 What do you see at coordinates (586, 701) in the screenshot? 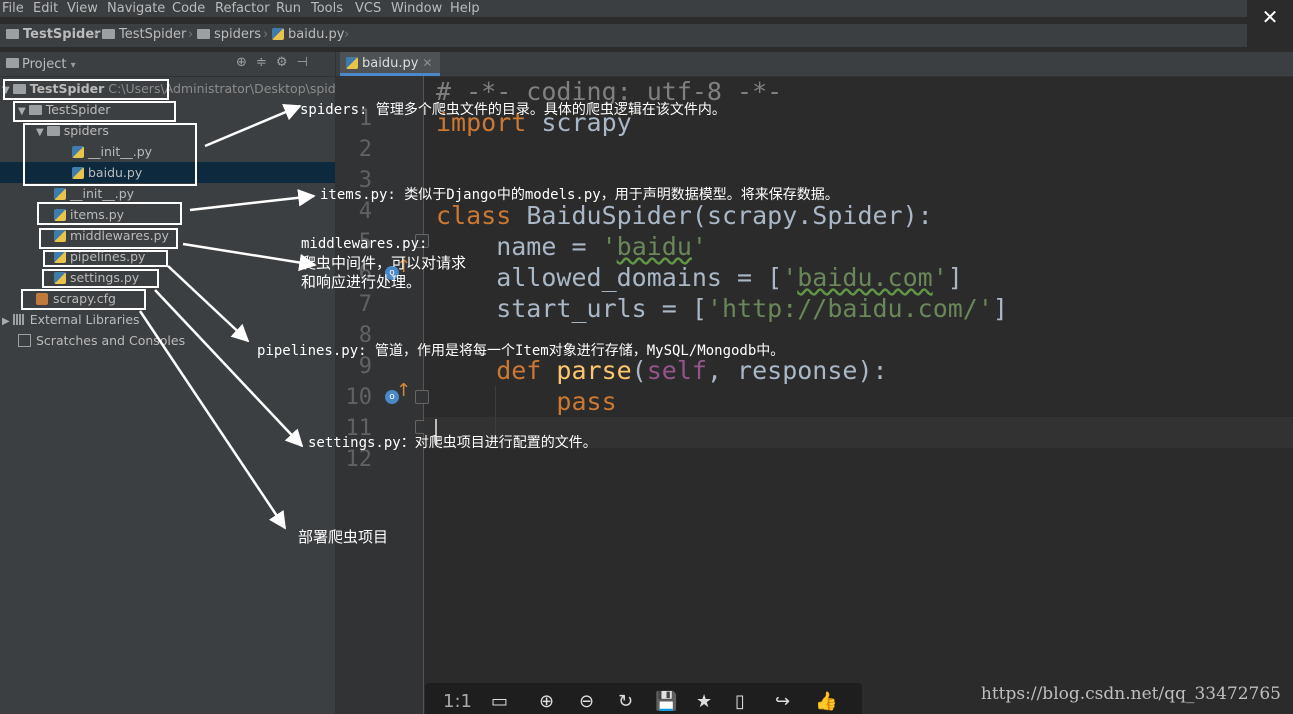
I see `zoom-out-icon: ⊖` at bounding box center [586, 701].